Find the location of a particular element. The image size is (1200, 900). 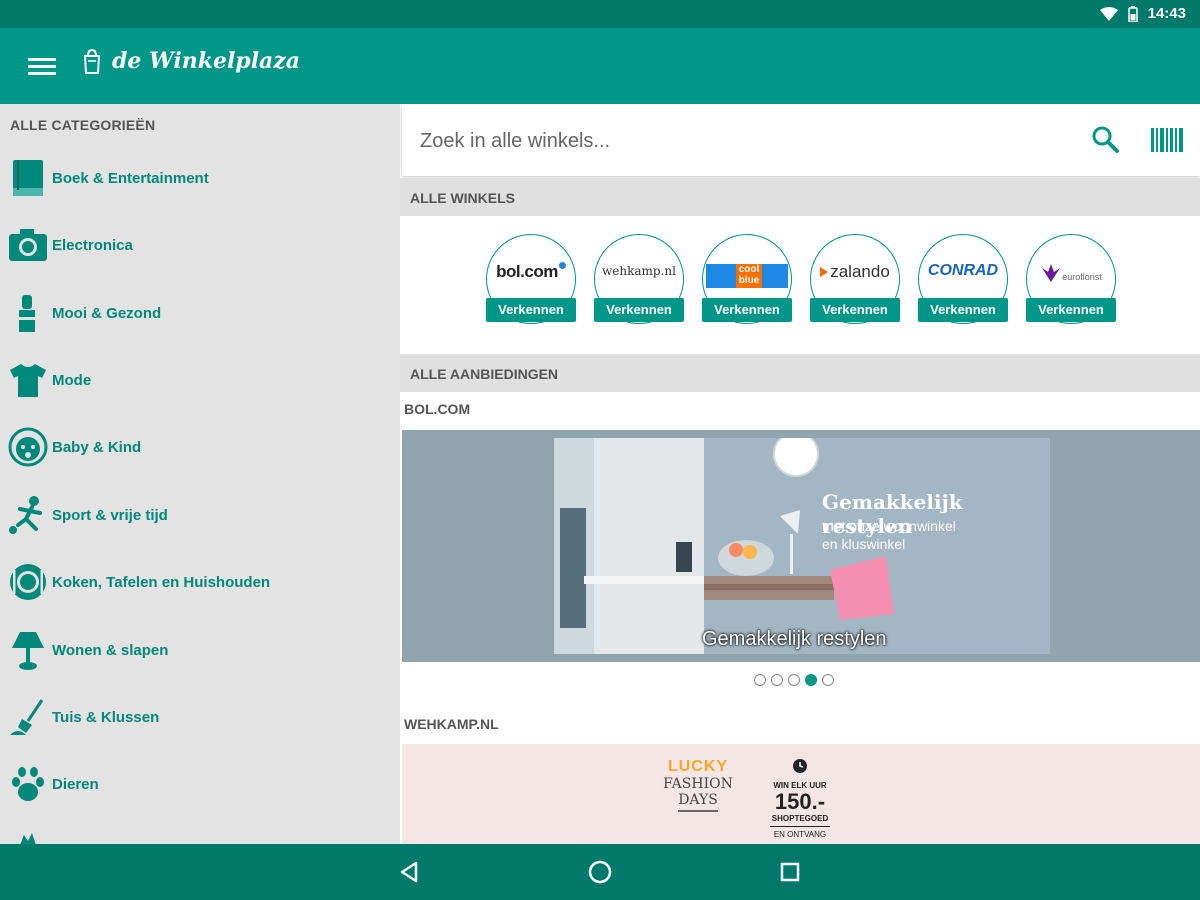

shop-coolblue: cool blue Verkennen is located at coordinates (747, 280).